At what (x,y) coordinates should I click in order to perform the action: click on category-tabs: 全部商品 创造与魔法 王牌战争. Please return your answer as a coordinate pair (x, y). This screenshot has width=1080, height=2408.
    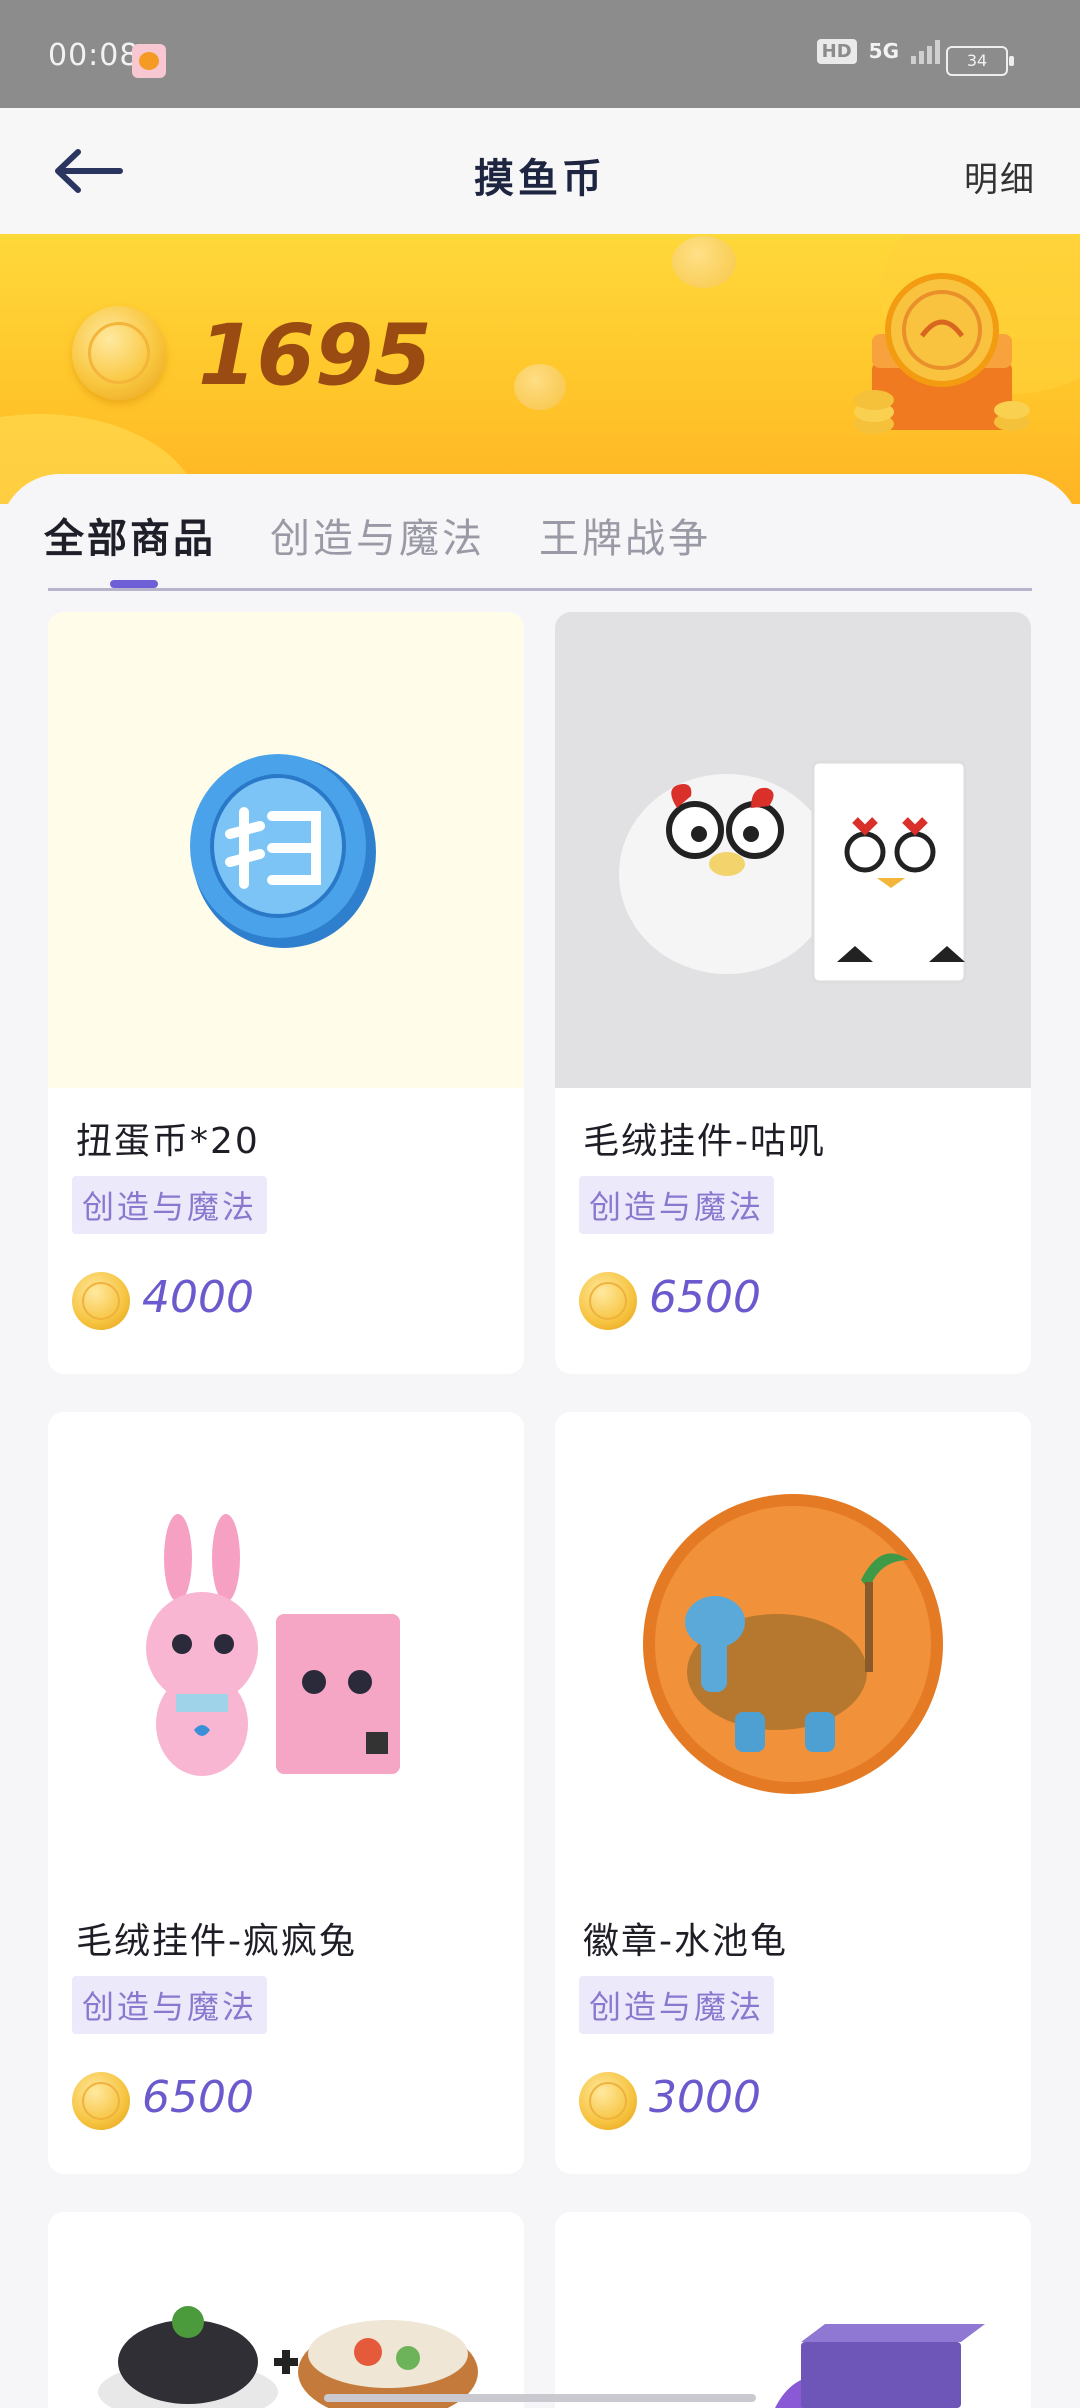
    Looking at the image, I should click on (377, 535).